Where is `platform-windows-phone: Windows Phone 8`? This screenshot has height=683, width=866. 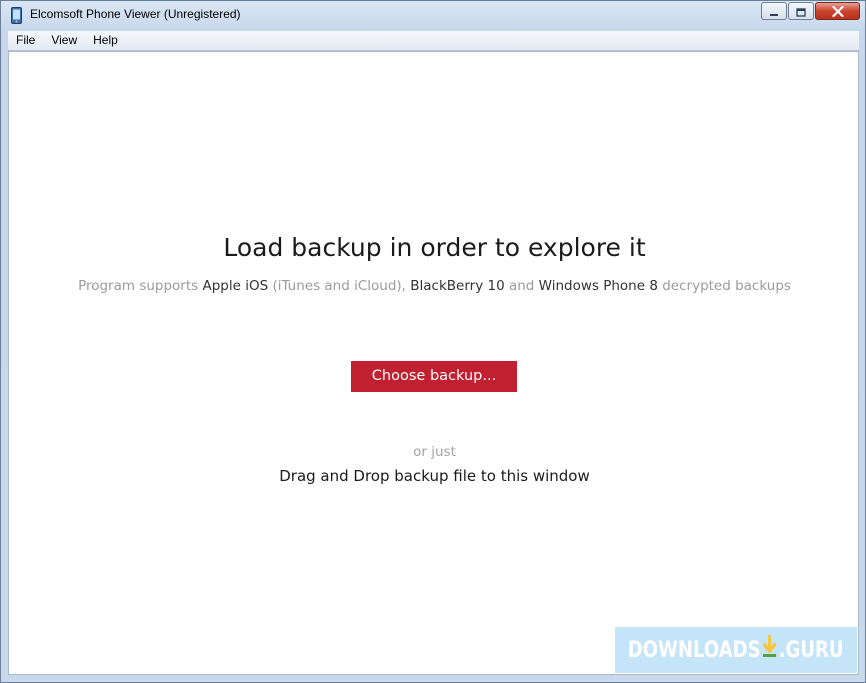 platform-windows-phone: Windows Phone 8 is located at coordinates (598, 286).